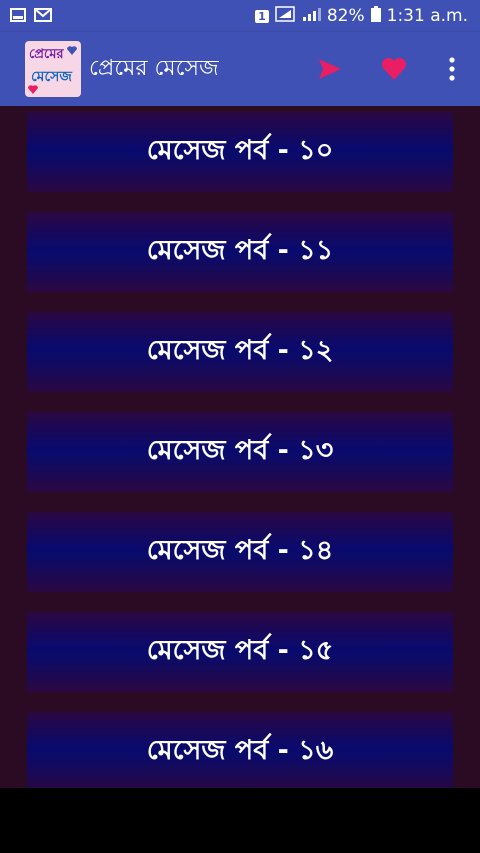 This screenshot has width=480, height=853. I want to click on app-logo: প্রেমের মেসেজ, so click(53, 69).